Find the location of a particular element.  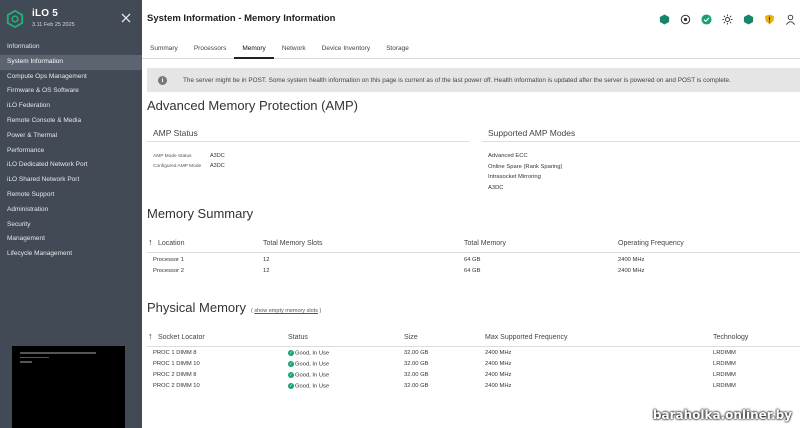

column-header-max-frequency: Max Supported Frequency is located at coordinates (526, 337).